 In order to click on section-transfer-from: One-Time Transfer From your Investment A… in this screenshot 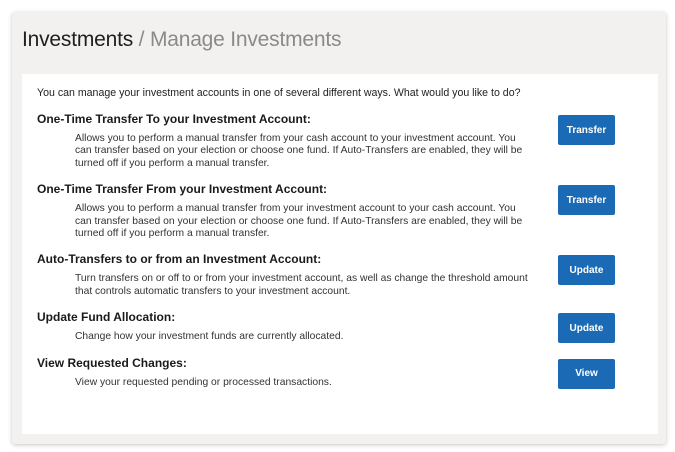, I will do `click(340, 211)`.